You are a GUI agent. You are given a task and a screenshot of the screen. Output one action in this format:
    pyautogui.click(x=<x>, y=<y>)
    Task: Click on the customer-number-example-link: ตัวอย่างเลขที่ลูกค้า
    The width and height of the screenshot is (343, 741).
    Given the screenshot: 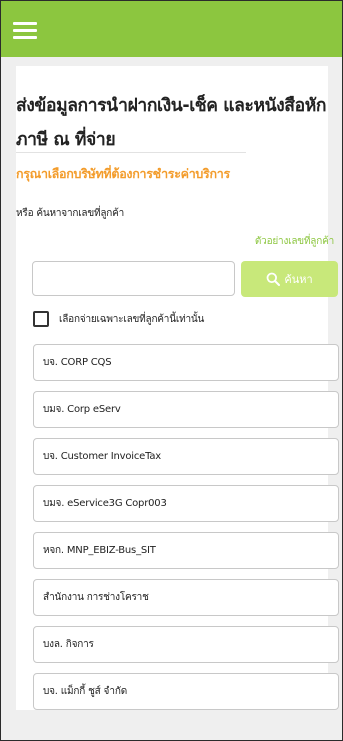 What is the action you would take?
    pyautogui.click(x=294, y=241)
    